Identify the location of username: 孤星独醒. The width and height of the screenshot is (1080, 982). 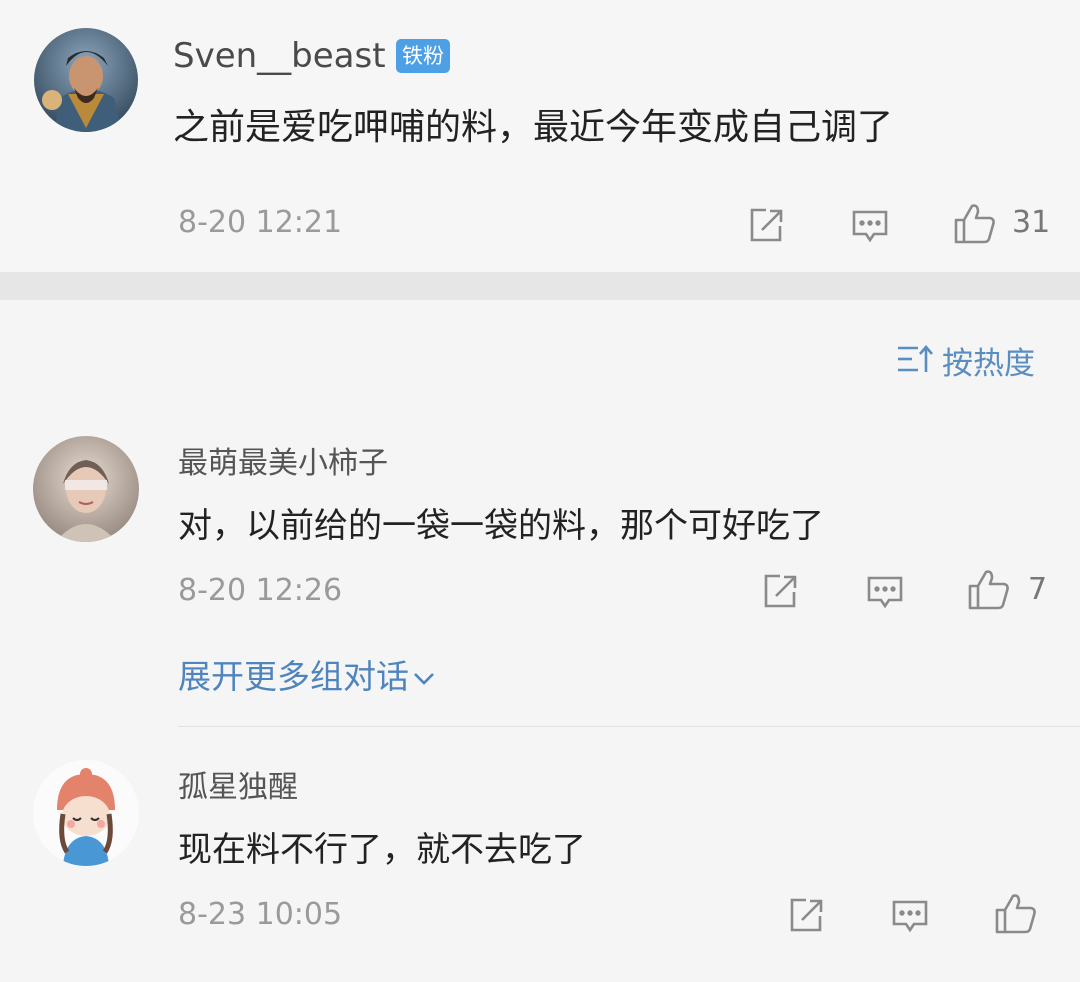
(238, 784).